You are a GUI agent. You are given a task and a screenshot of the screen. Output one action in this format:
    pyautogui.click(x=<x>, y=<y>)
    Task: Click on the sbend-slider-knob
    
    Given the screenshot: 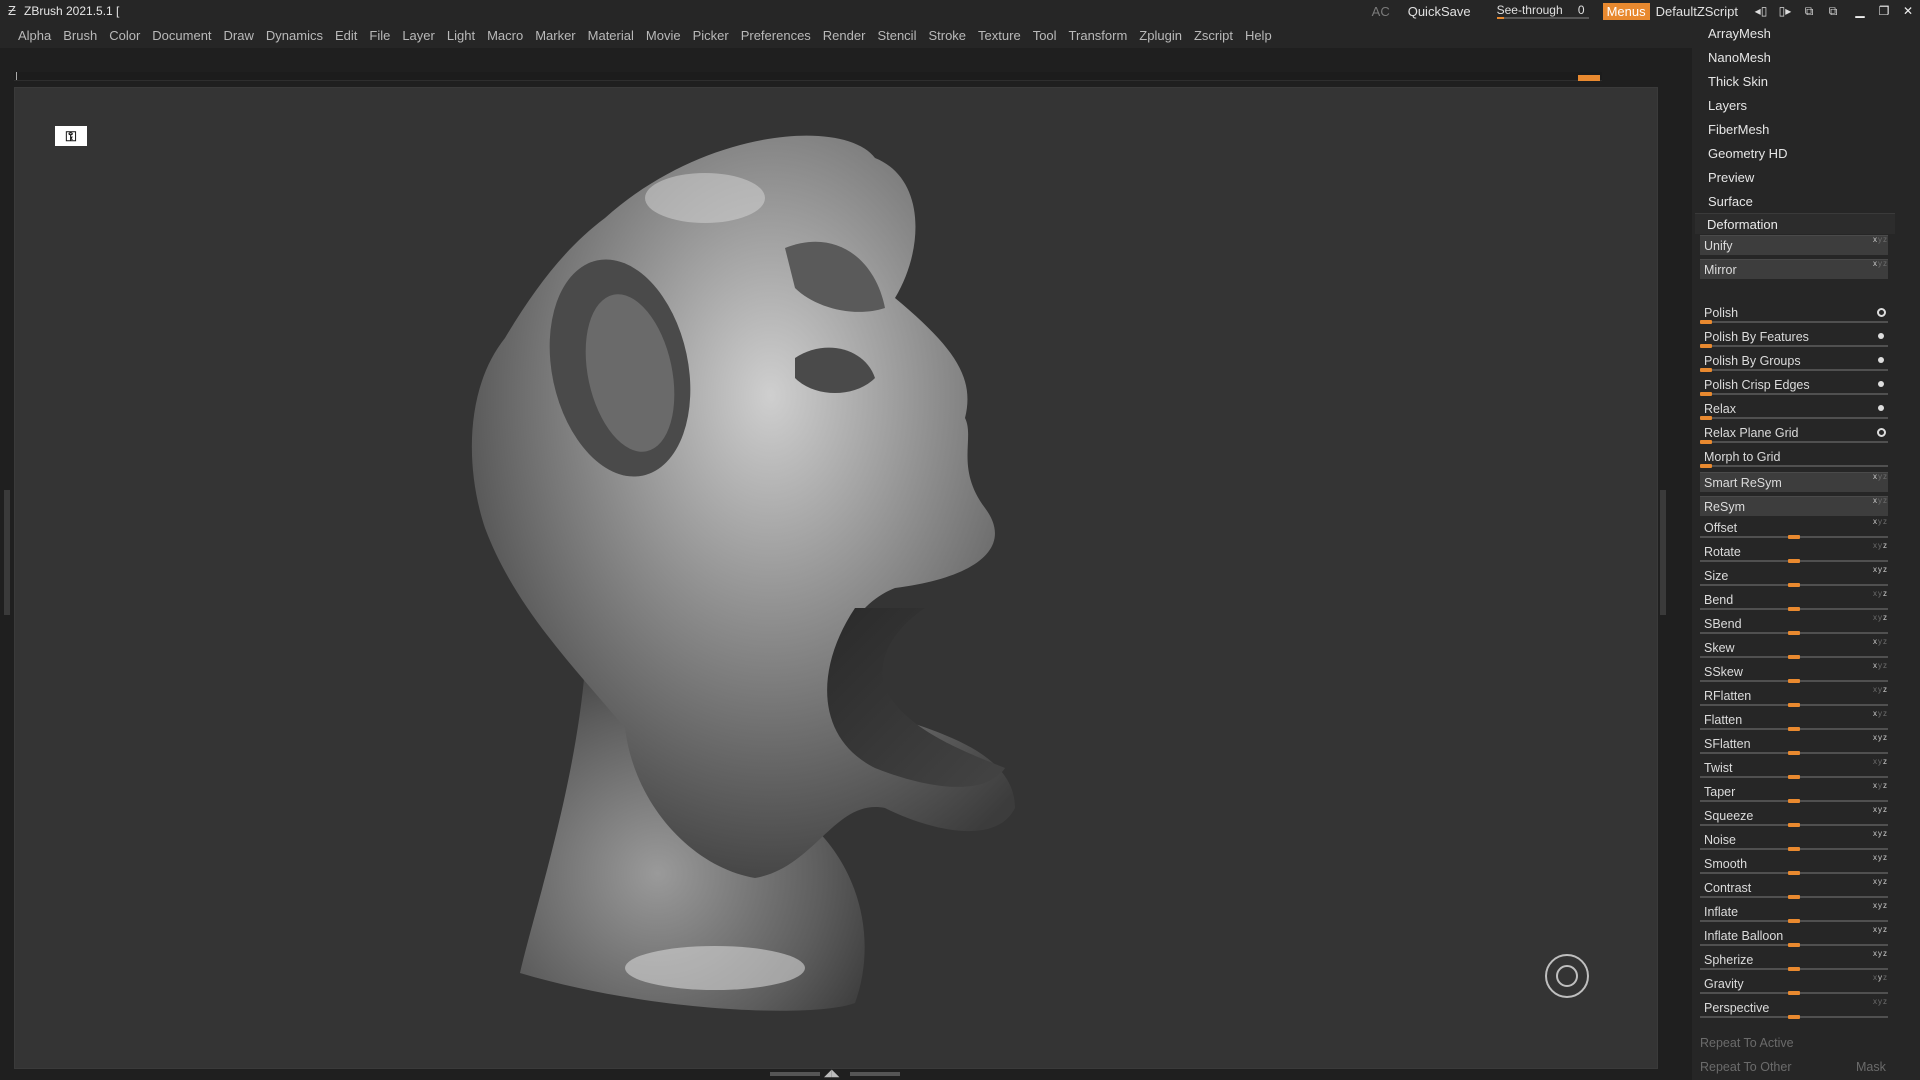 What is the action you would take?
    pyautogui.click(x=1794, y=633)
    